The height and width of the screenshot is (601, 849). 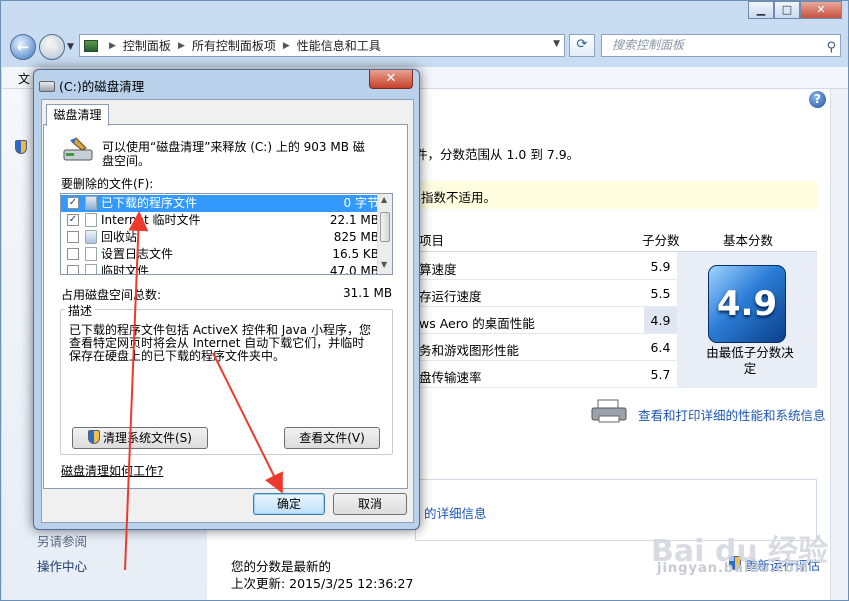 I want to click on back-arrow-icon: ←, so click(x=23, y=47).